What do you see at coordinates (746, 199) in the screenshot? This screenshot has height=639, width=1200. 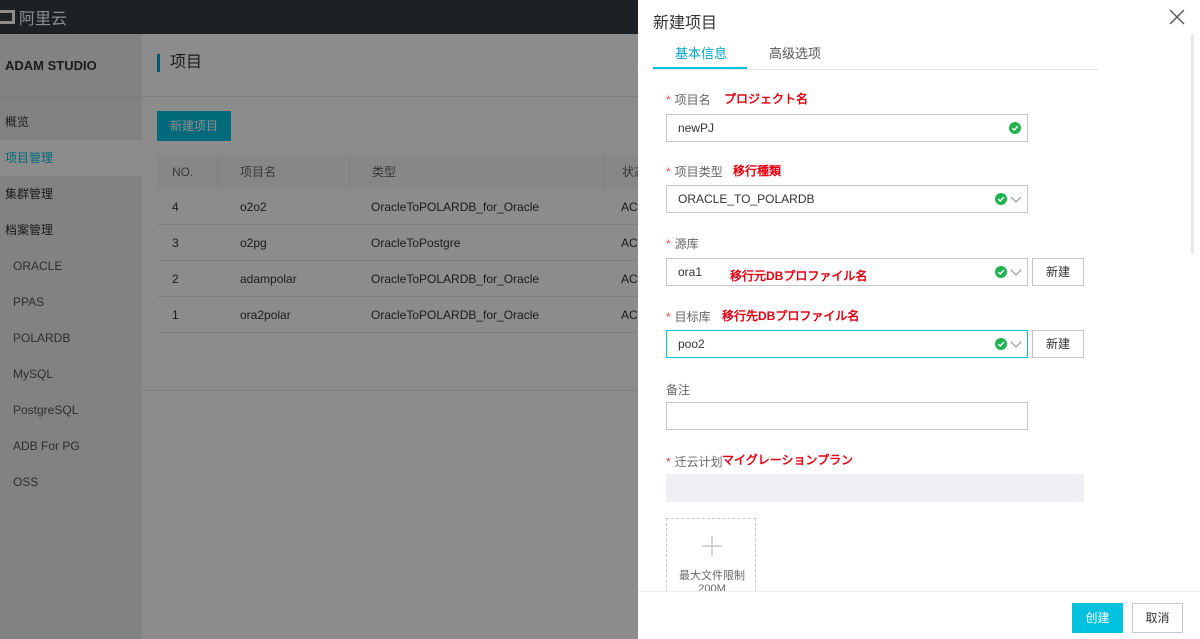 I see `project-type-value: ORACLE_TO_POLARDB` at bounding box center [746, 199].